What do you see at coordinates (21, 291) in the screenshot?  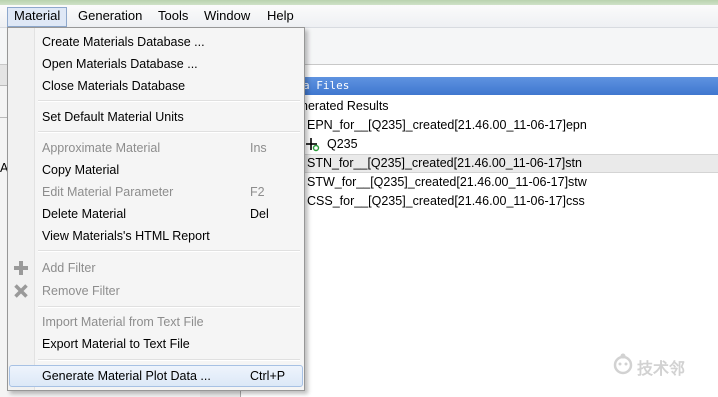 I see `x-icon` at bounding box center [21, 291].